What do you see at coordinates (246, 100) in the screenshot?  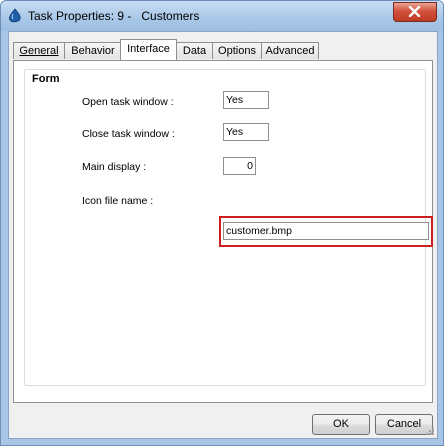 I see `open-task-window-field: Yes` at bounding box center [246, 100].